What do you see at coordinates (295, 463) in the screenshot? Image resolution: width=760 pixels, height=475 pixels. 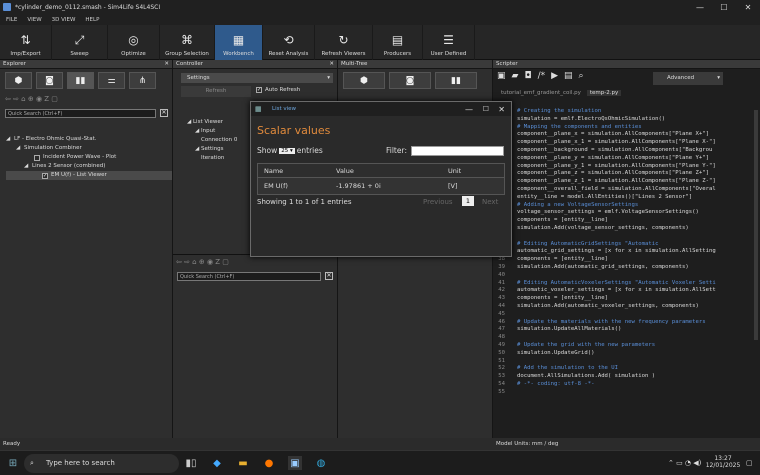 I see `sim4life-icon: ▣` at bounding box center [295, 463].